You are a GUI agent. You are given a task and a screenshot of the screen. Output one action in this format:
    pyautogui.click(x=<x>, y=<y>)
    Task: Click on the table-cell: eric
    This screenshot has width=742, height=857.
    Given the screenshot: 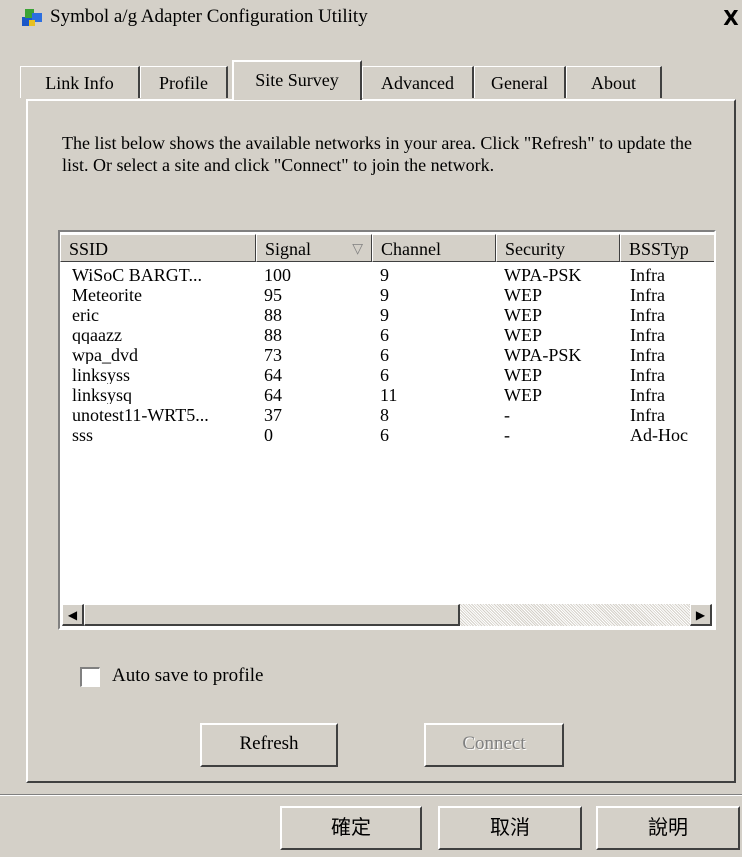 What is the action you would take?
    pyautogui.click(x=85, y=315)
    